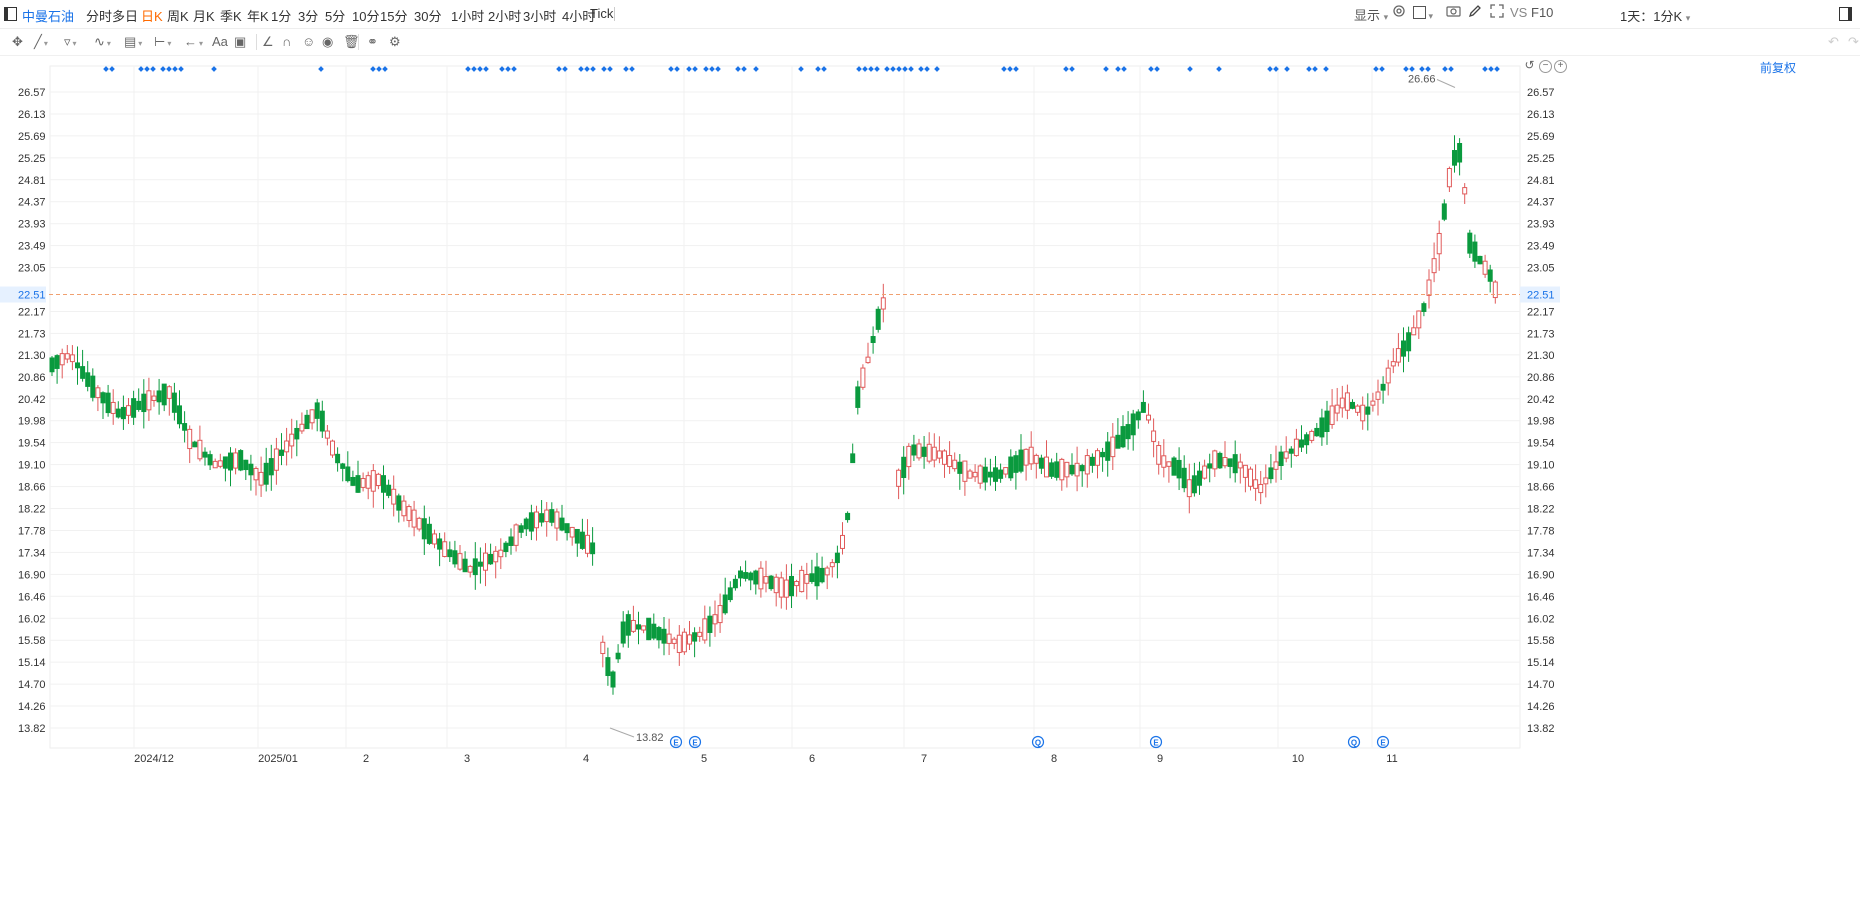 The width and height of the screenshot is (1860, 921). I want to click on high-label: 26.66, so click(1422, 80).